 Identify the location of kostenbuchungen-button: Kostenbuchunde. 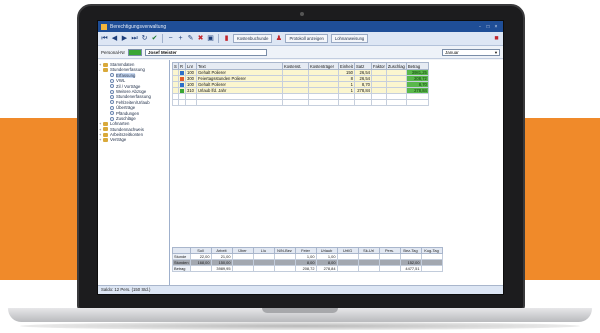
(253, 38).